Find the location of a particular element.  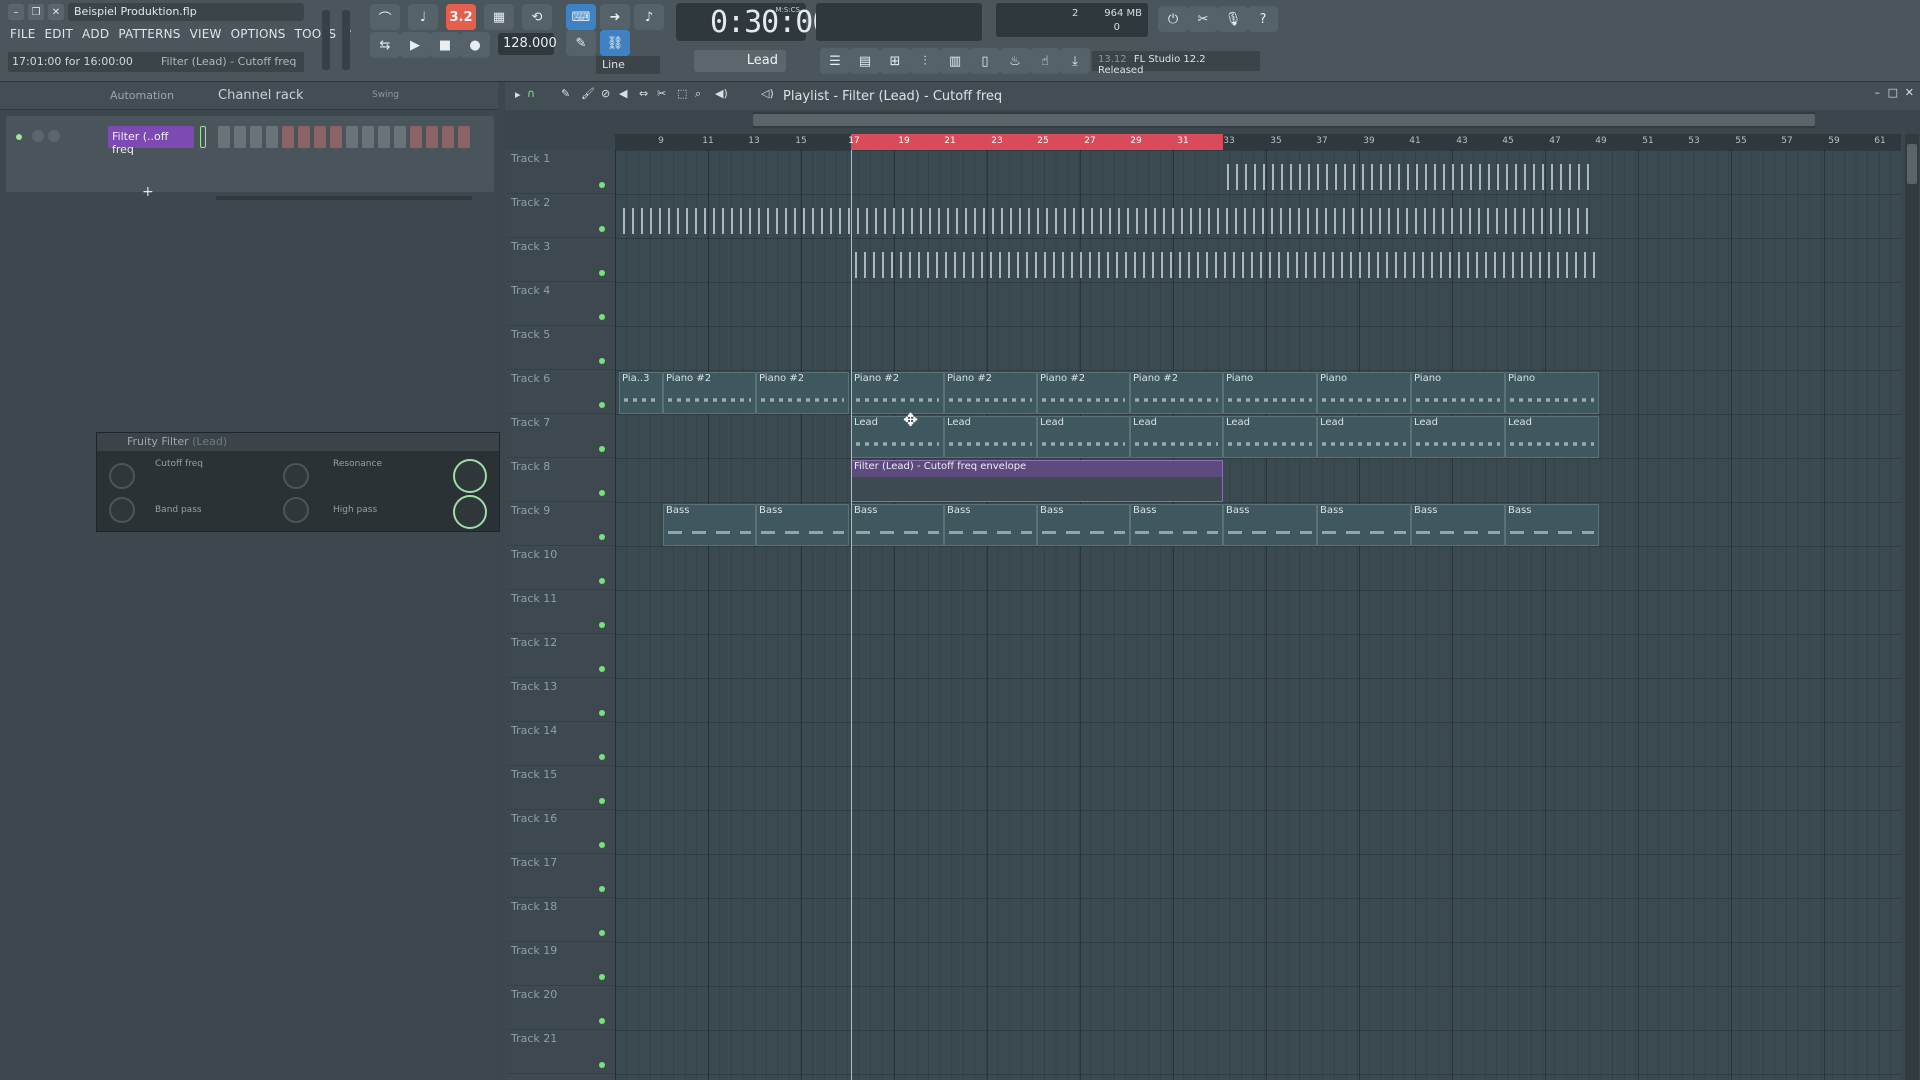

step-edit-icon: ▦ is located at coordinates (499, 17).